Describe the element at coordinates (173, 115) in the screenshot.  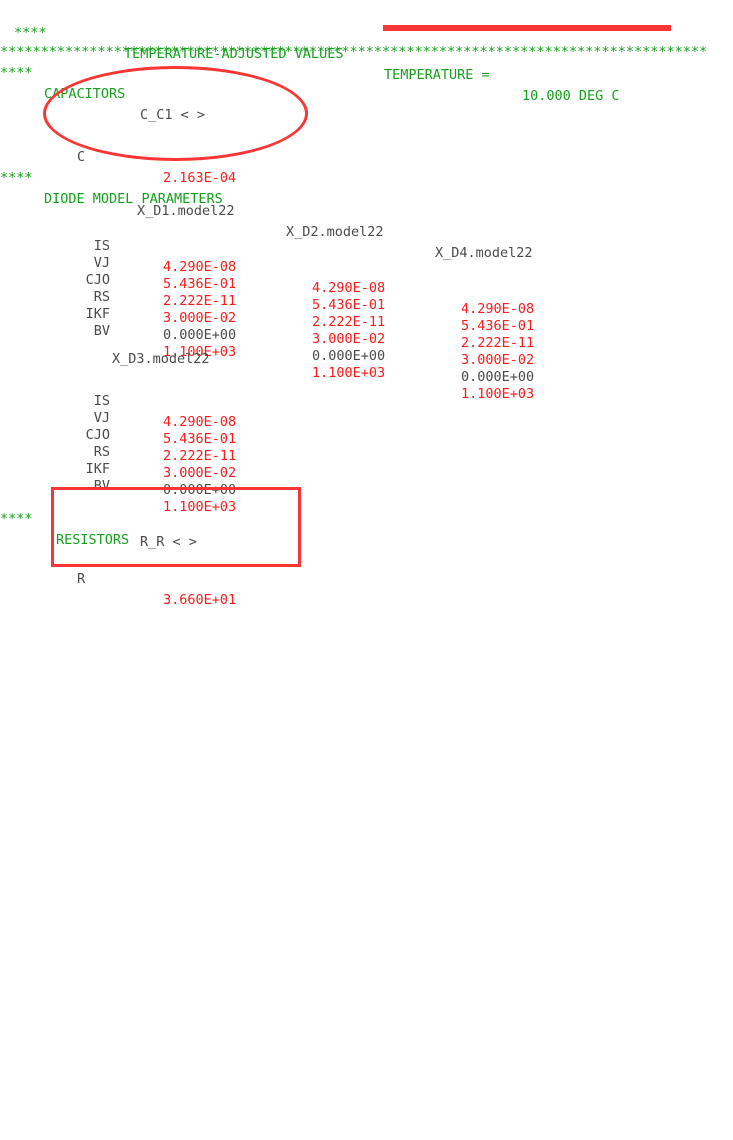
I see `capacitor-instance-name: C_C1 < >` at that location.